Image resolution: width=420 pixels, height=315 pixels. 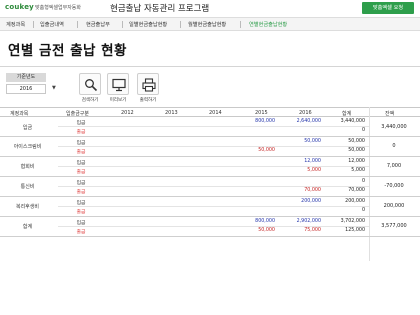 What do you see at coordinates (215, 113) in the screenshot?
I see `header-2014: 2014` at bounding box center [215, 113].